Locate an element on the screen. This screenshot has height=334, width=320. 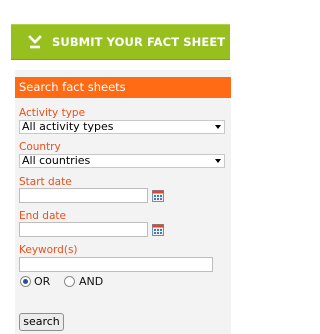
and-radio is located at coordinates (69, 281).